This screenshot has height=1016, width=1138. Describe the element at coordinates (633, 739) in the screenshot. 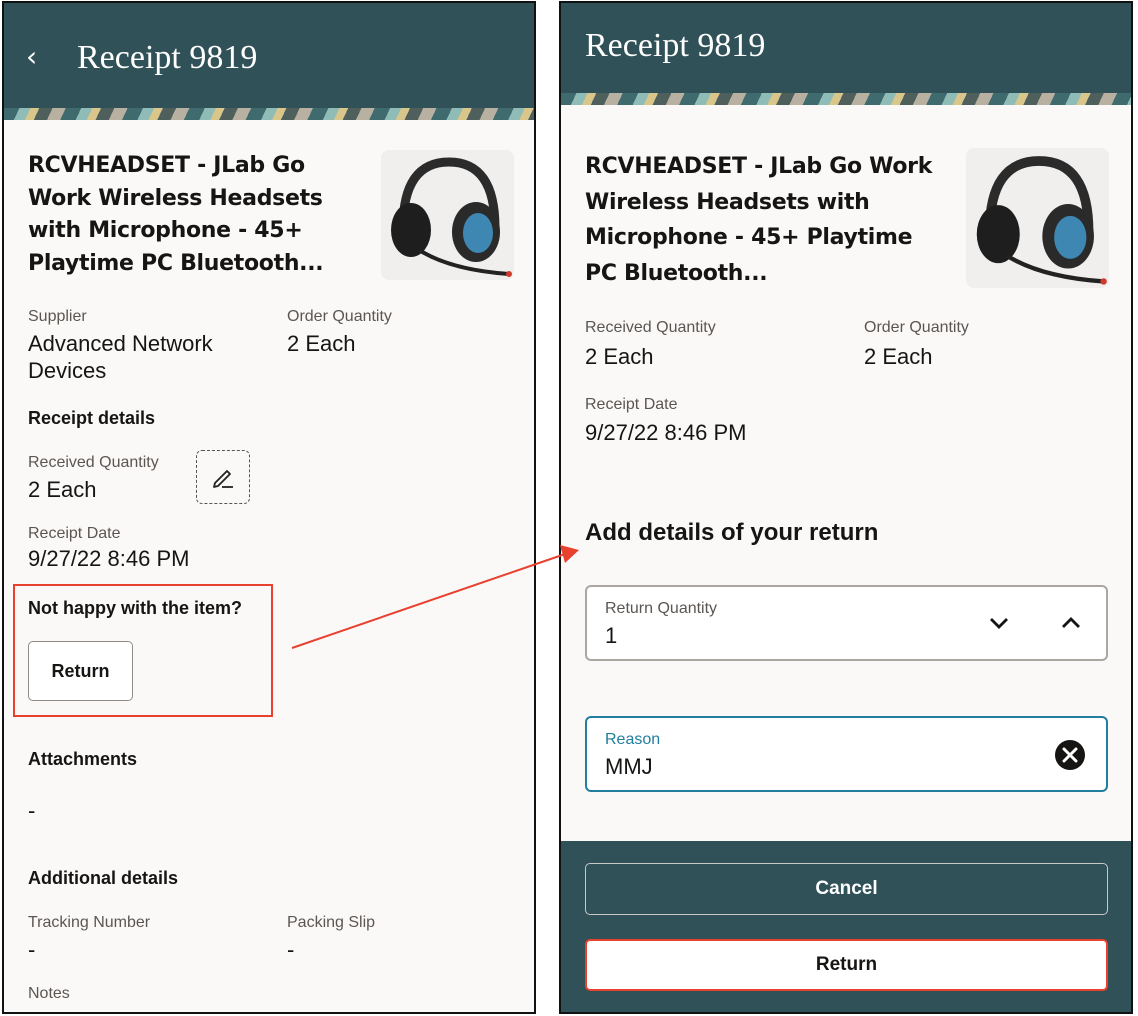

I see `reason-label: Reason` at that location.